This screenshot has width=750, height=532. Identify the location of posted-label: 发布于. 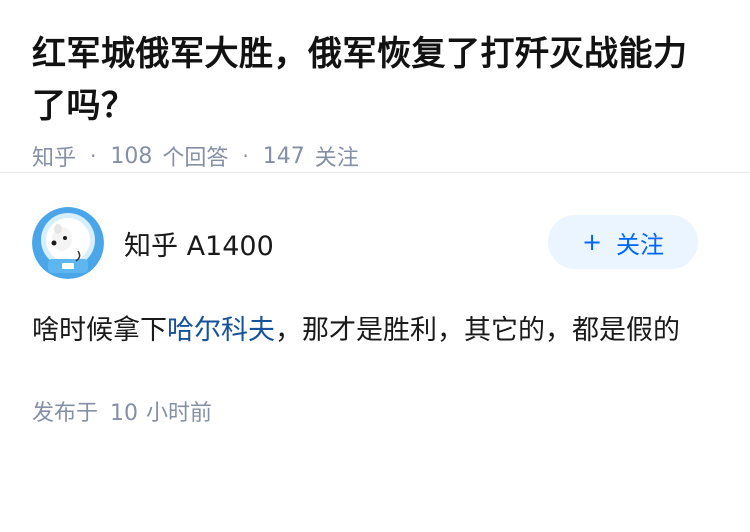
(65, 413).